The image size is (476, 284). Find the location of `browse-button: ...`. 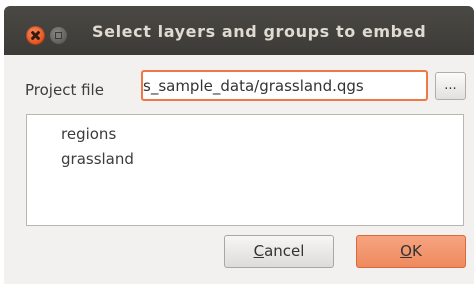

browse-button: ... is located at coordinates (450, 86).